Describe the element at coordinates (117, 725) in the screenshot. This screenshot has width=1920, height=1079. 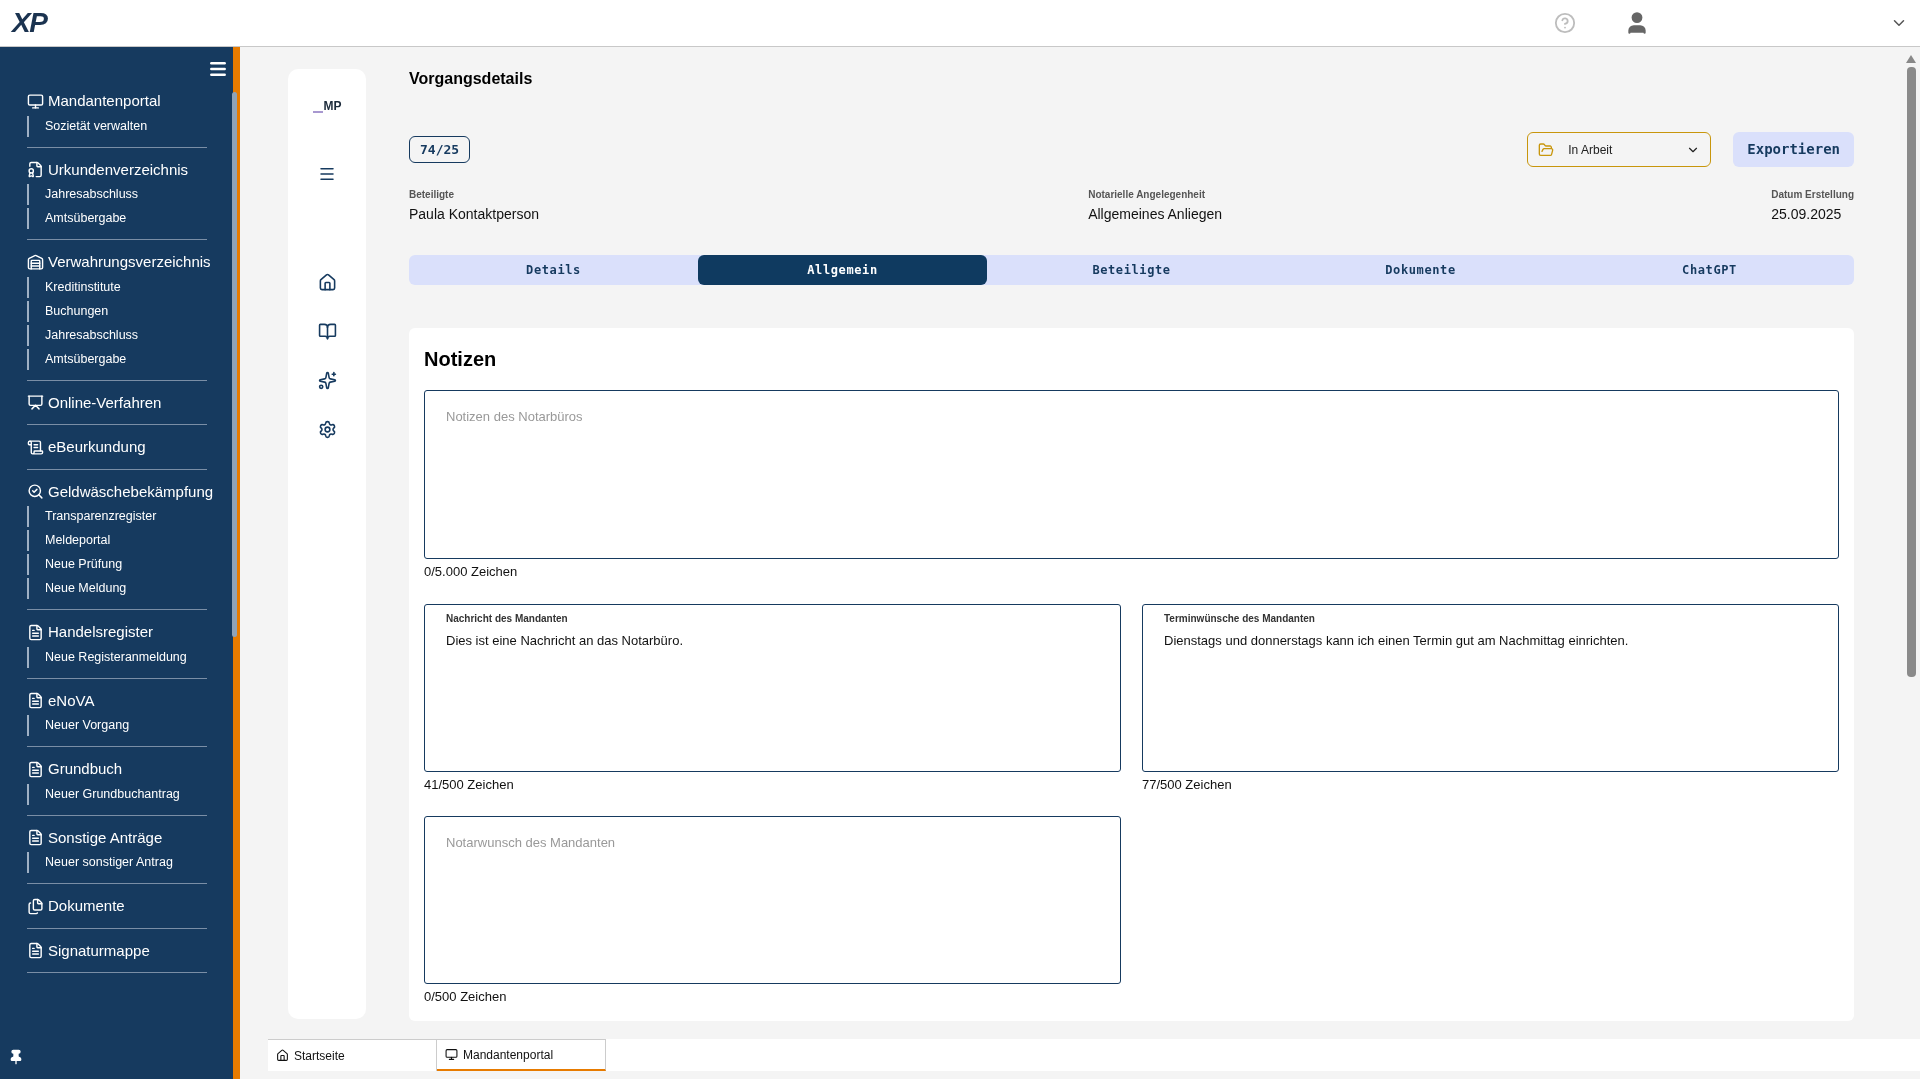
I see `sidebar-item: Neuer Vorgang` at that location.